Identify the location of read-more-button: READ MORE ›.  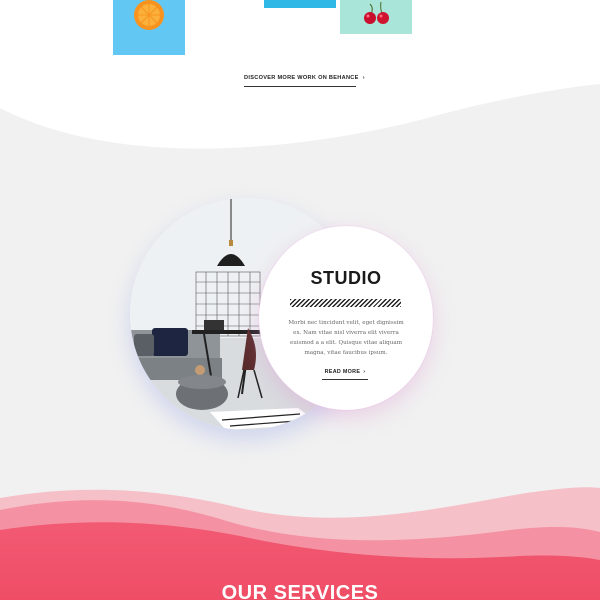
(345, 373).